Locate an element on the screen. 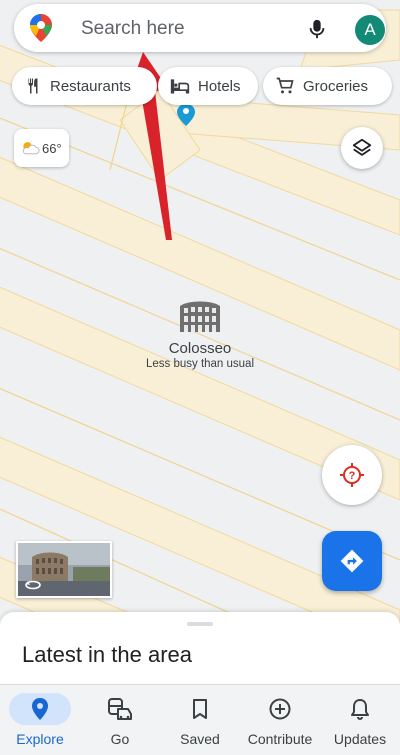  avatar: A is located at coordinates (370, 30).